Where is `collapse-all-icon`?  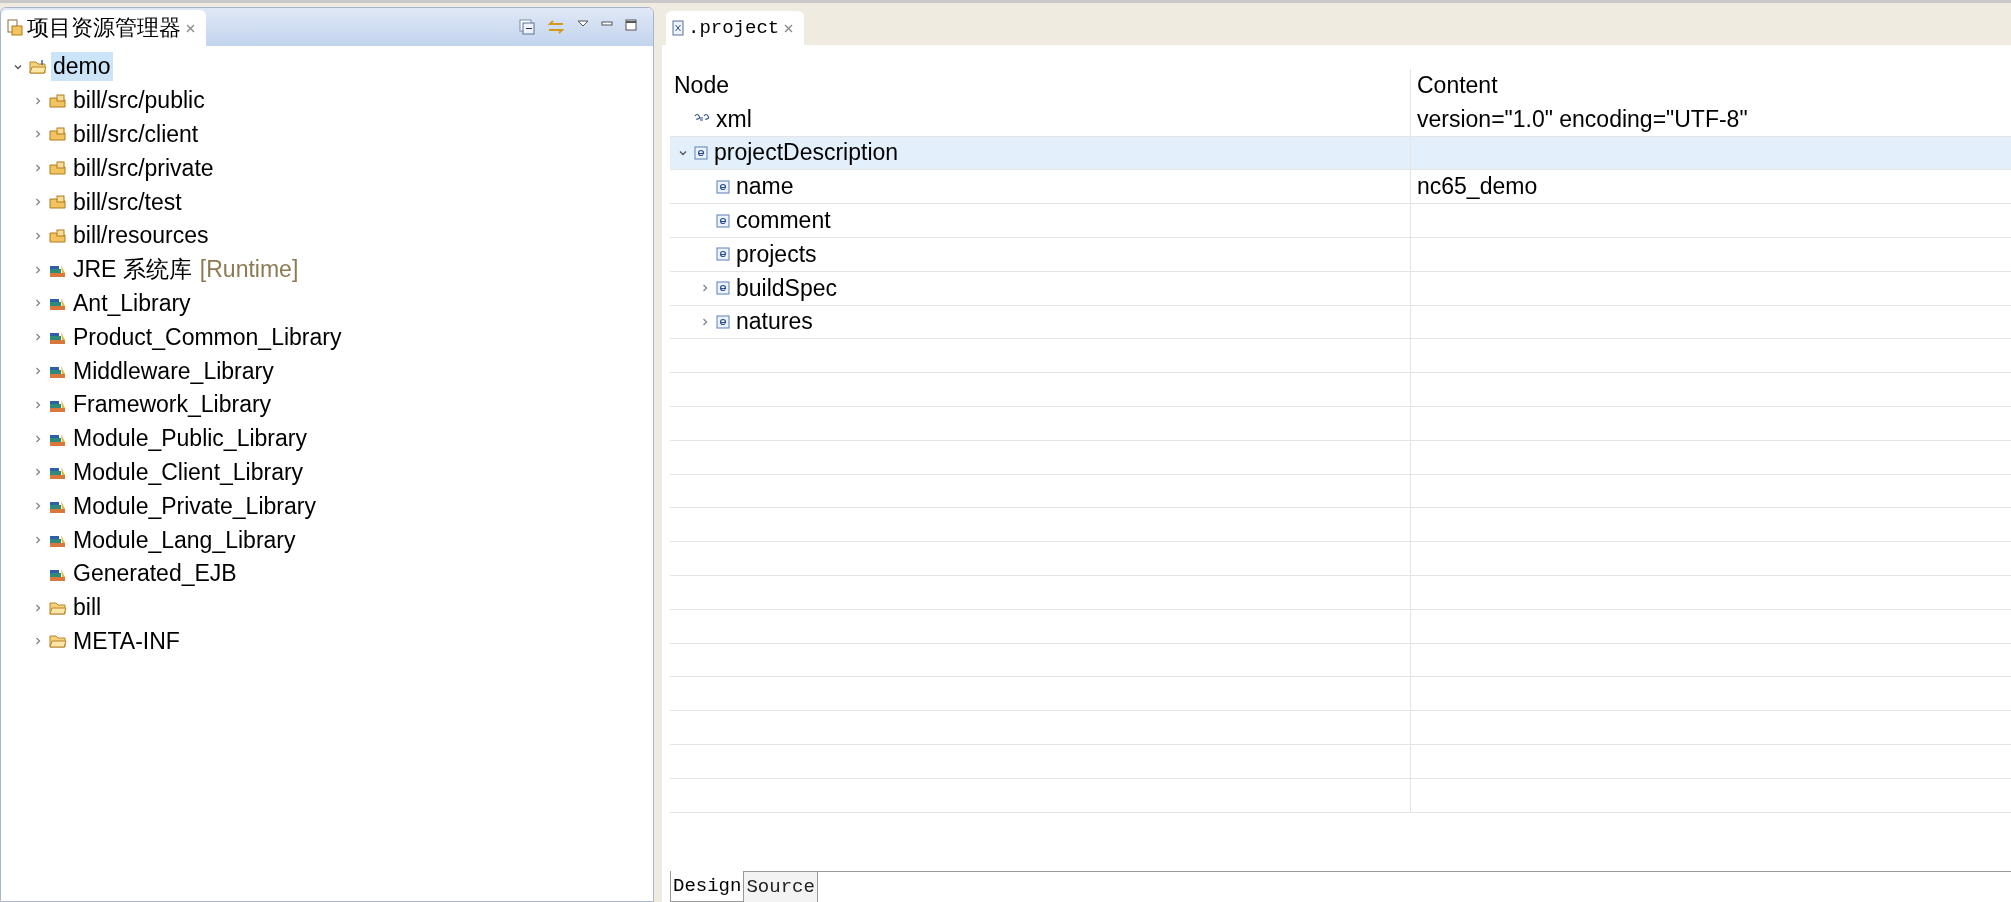
collapse-all-icon is located at coordinates (527, 27).